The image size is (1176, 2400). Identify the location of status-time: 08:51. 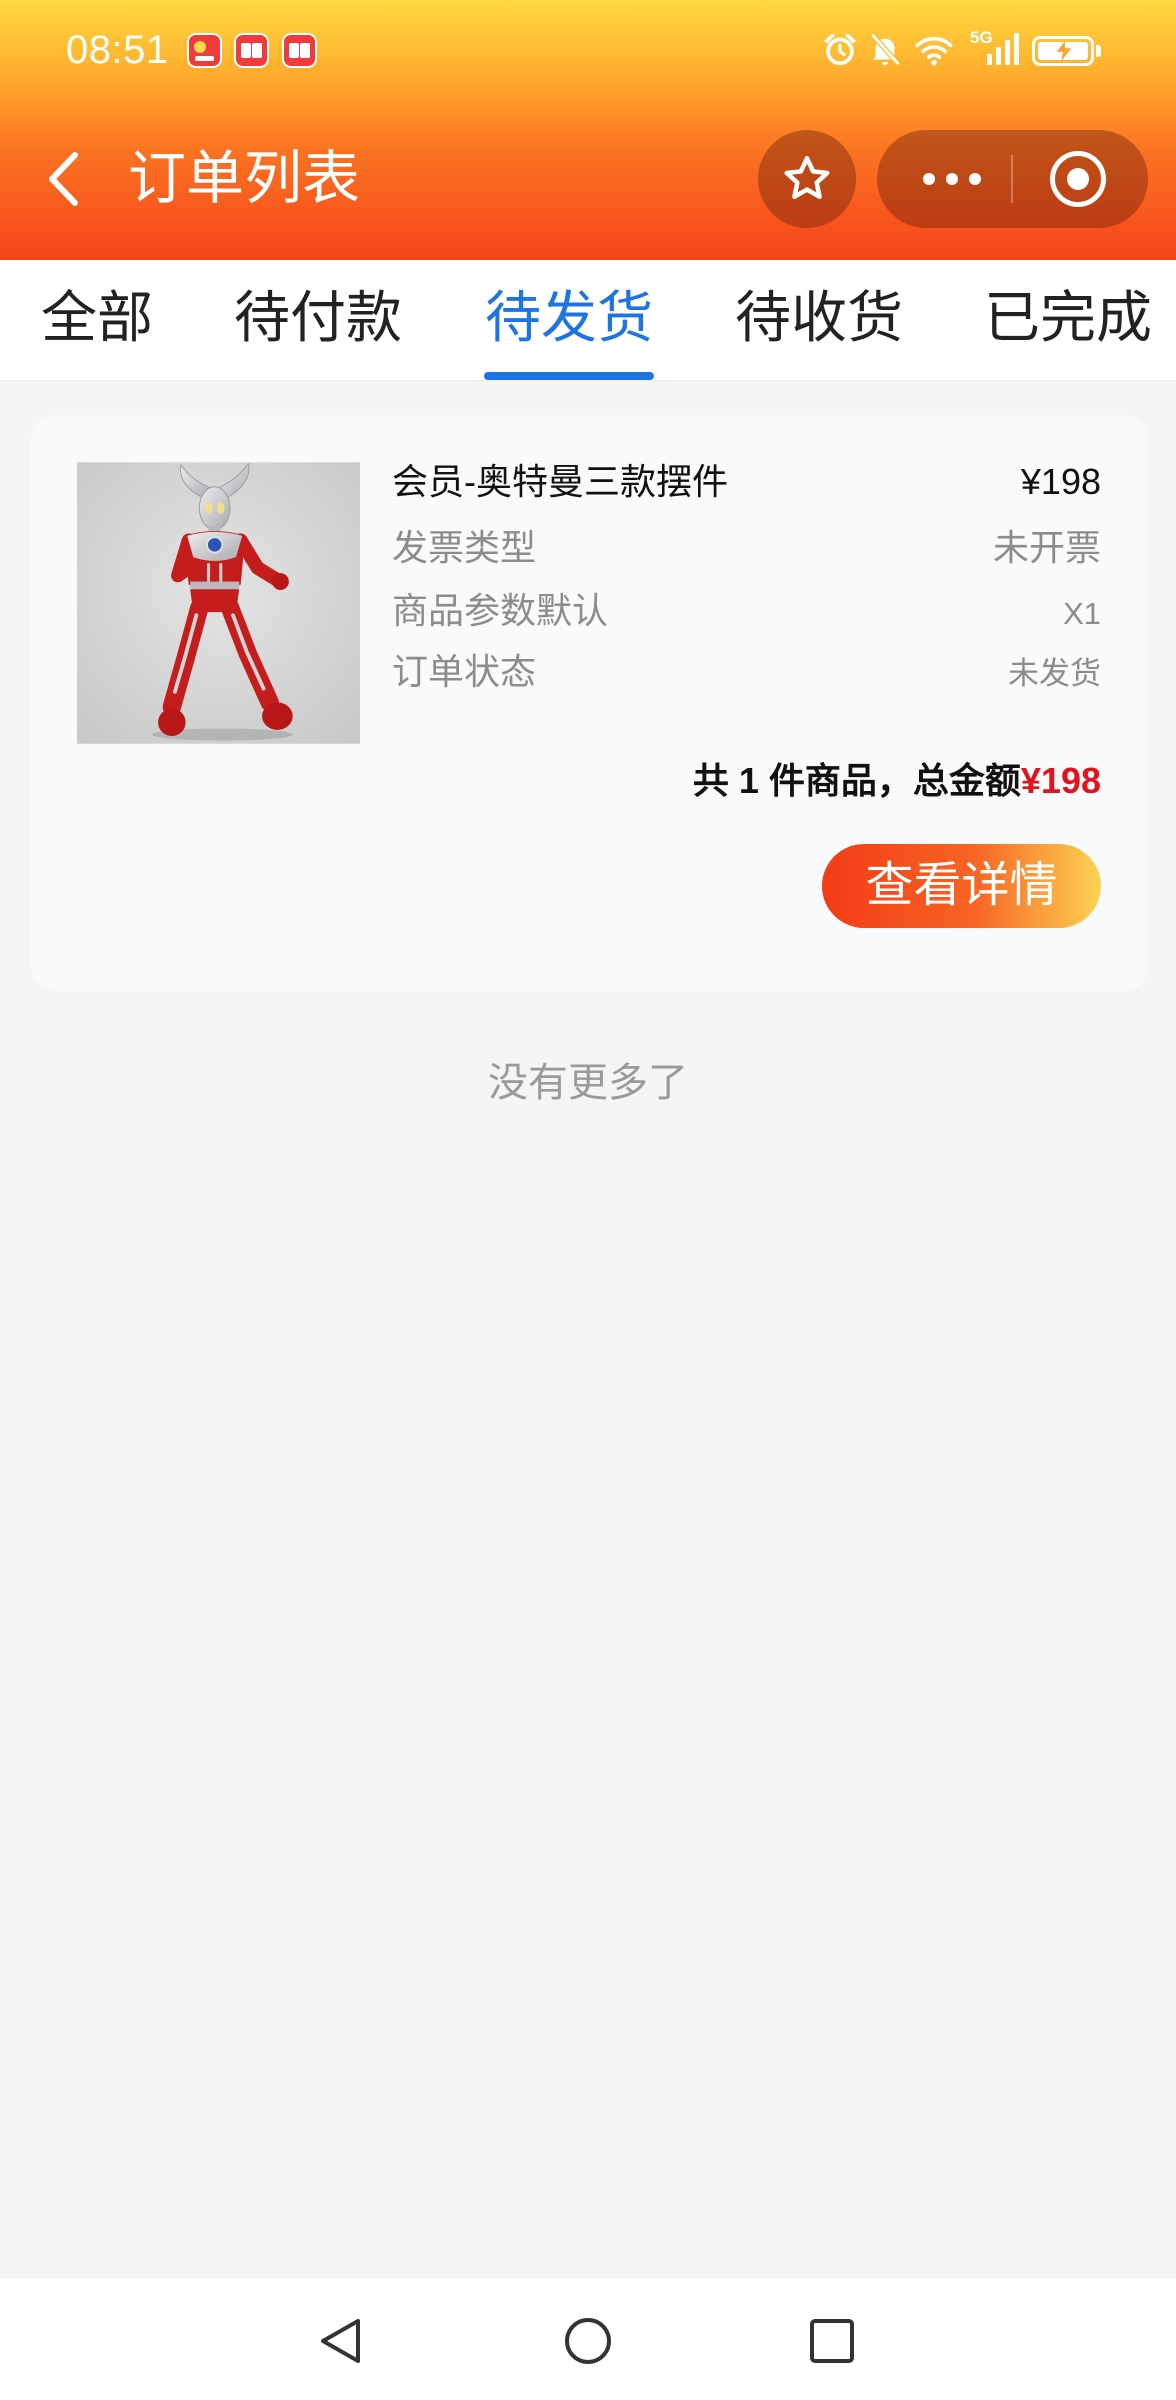
(117, 50).